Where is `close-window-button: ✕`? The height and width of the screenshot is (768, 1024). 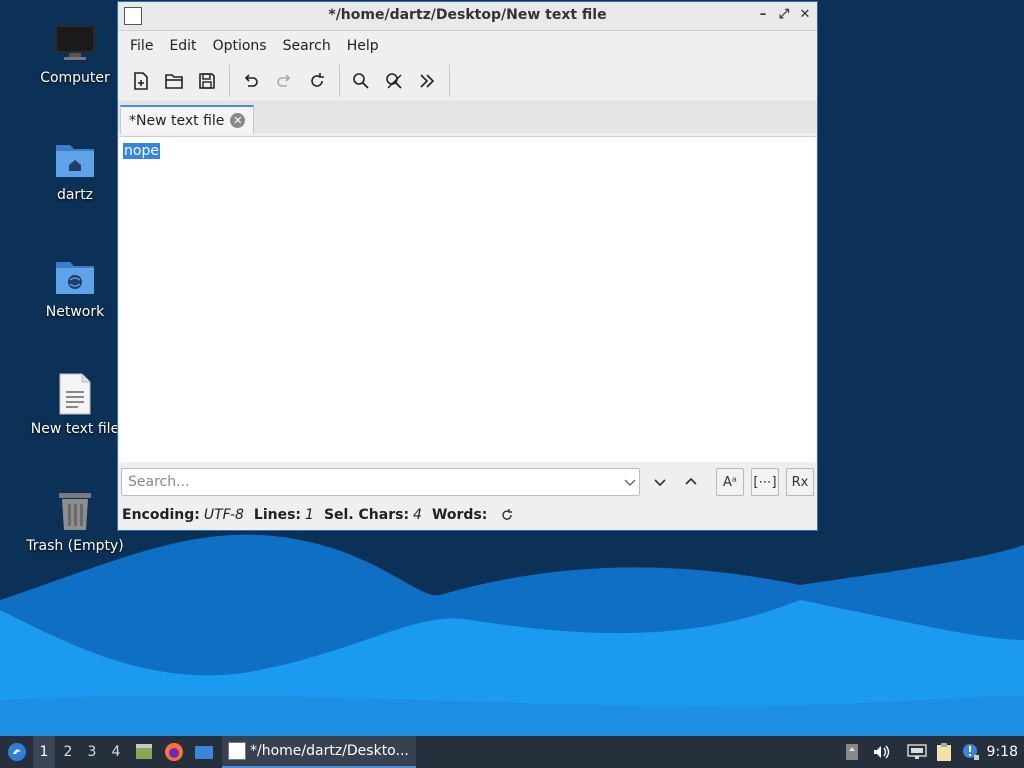 close-window-button: ✕ is located at coordinates (805, 15).